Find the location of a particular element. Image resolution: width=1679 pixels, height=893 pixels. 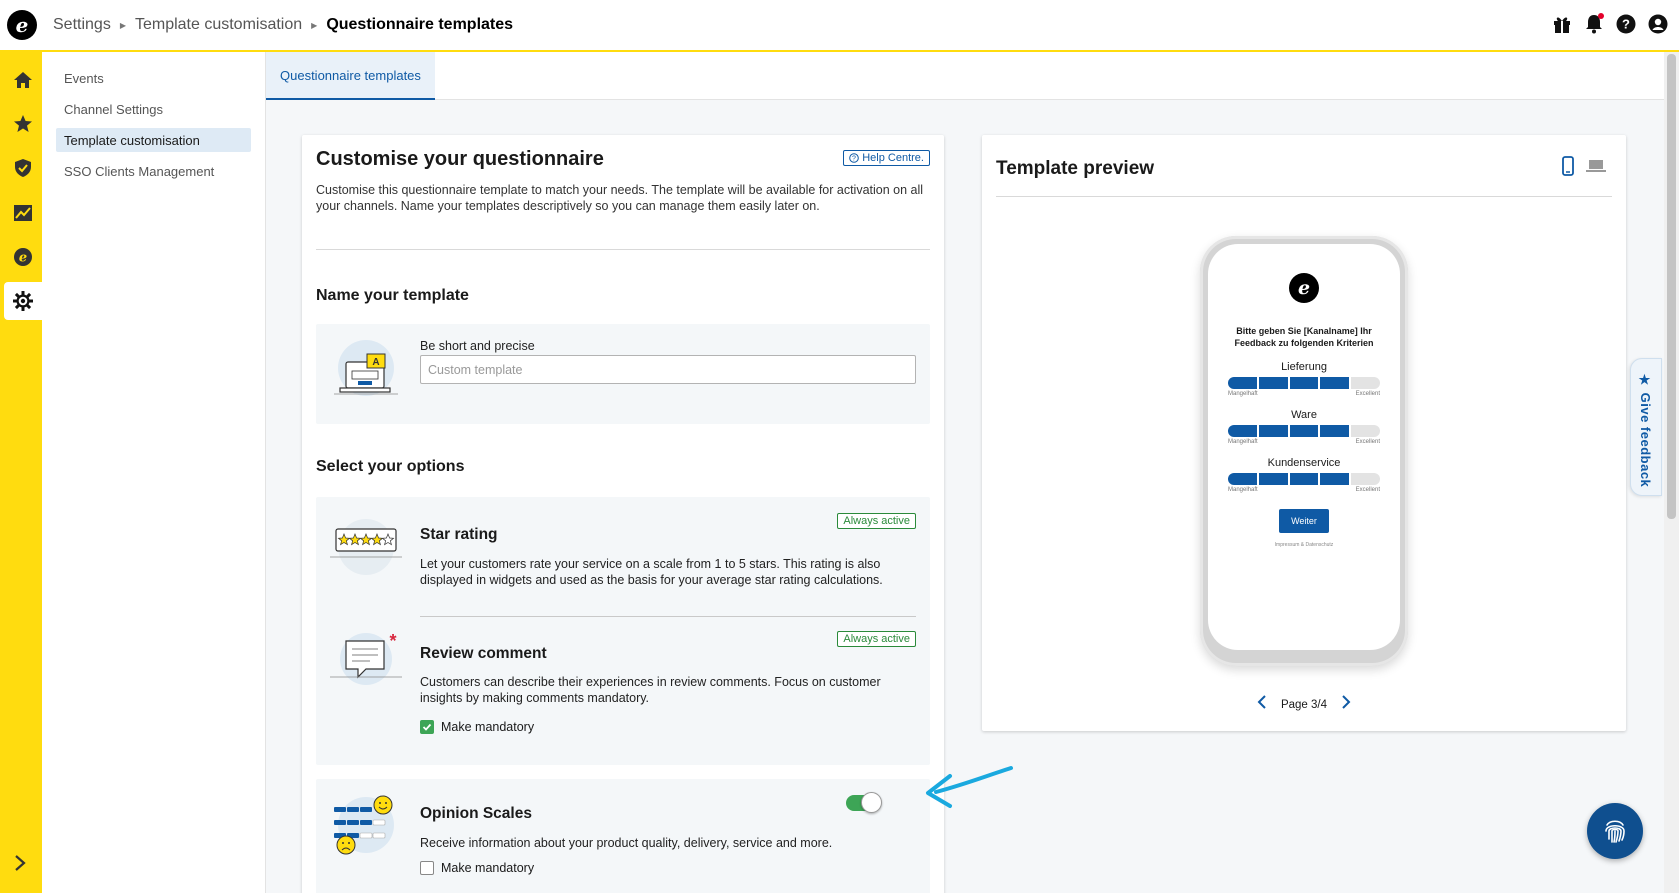

review-comment-mandatory-row: Make mandatory is located at coordinates (477, 727).